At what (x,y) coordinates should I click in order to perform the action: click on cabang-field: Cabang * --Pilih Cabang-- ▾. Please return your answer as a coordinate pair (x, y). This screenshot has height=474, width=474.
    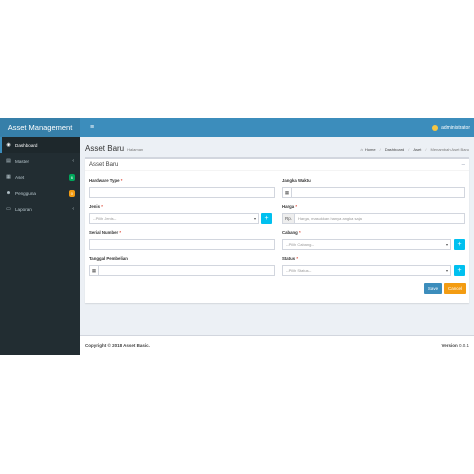
    Looking at the image, I should click on (366, 240).